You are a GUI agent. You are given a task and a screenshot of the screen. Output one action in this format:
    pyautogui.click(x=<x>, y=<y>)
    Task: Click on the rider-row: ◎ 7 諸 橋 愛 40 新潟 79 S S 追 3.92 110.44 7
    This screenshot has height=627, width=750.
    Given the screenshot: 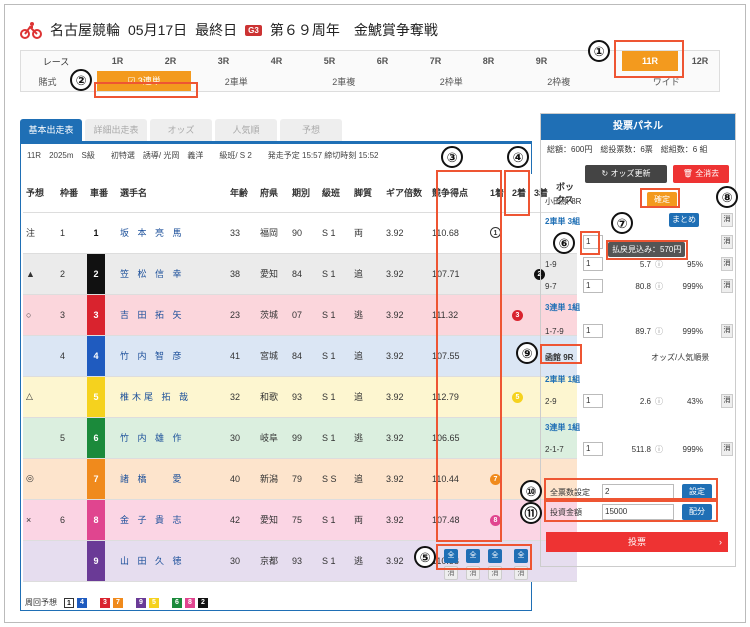 What is the action you would take?
    pyautogui.click(x=300, y=479)
    